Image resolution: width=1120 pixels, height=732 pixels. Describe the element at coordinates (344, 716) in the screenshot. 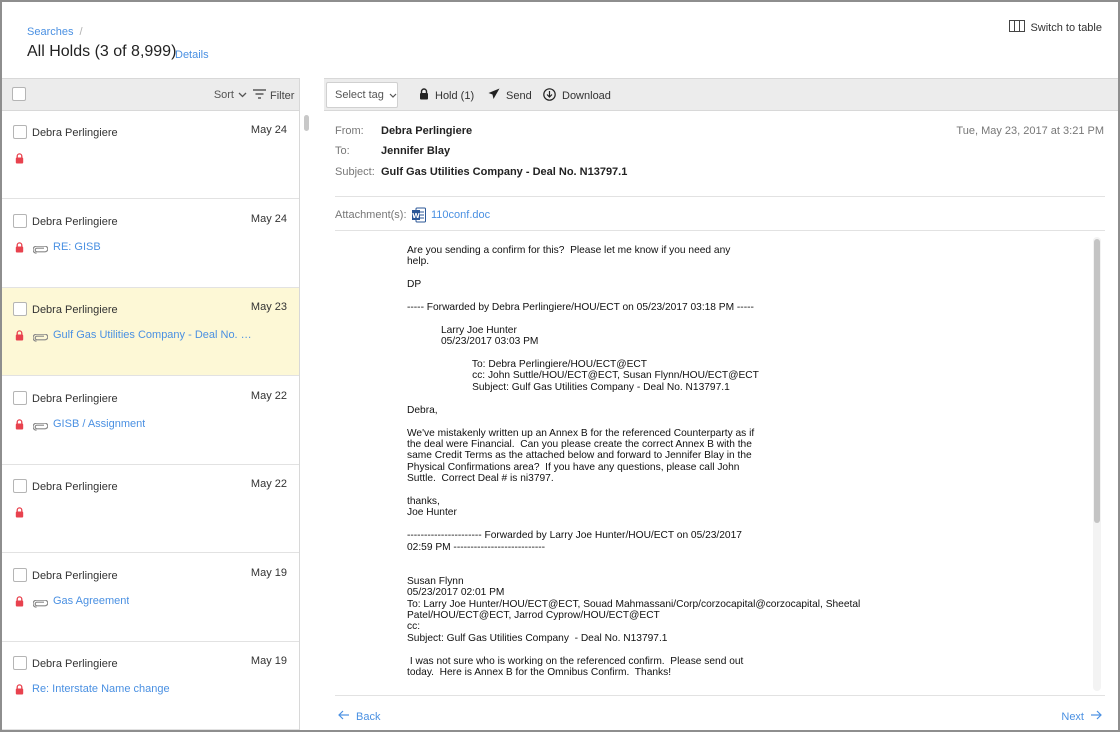

I see `arrow-left-icon` at that location.